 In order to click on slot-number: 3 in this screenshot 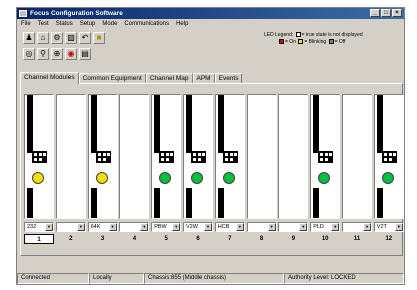, I will do `click(103, 239)`.